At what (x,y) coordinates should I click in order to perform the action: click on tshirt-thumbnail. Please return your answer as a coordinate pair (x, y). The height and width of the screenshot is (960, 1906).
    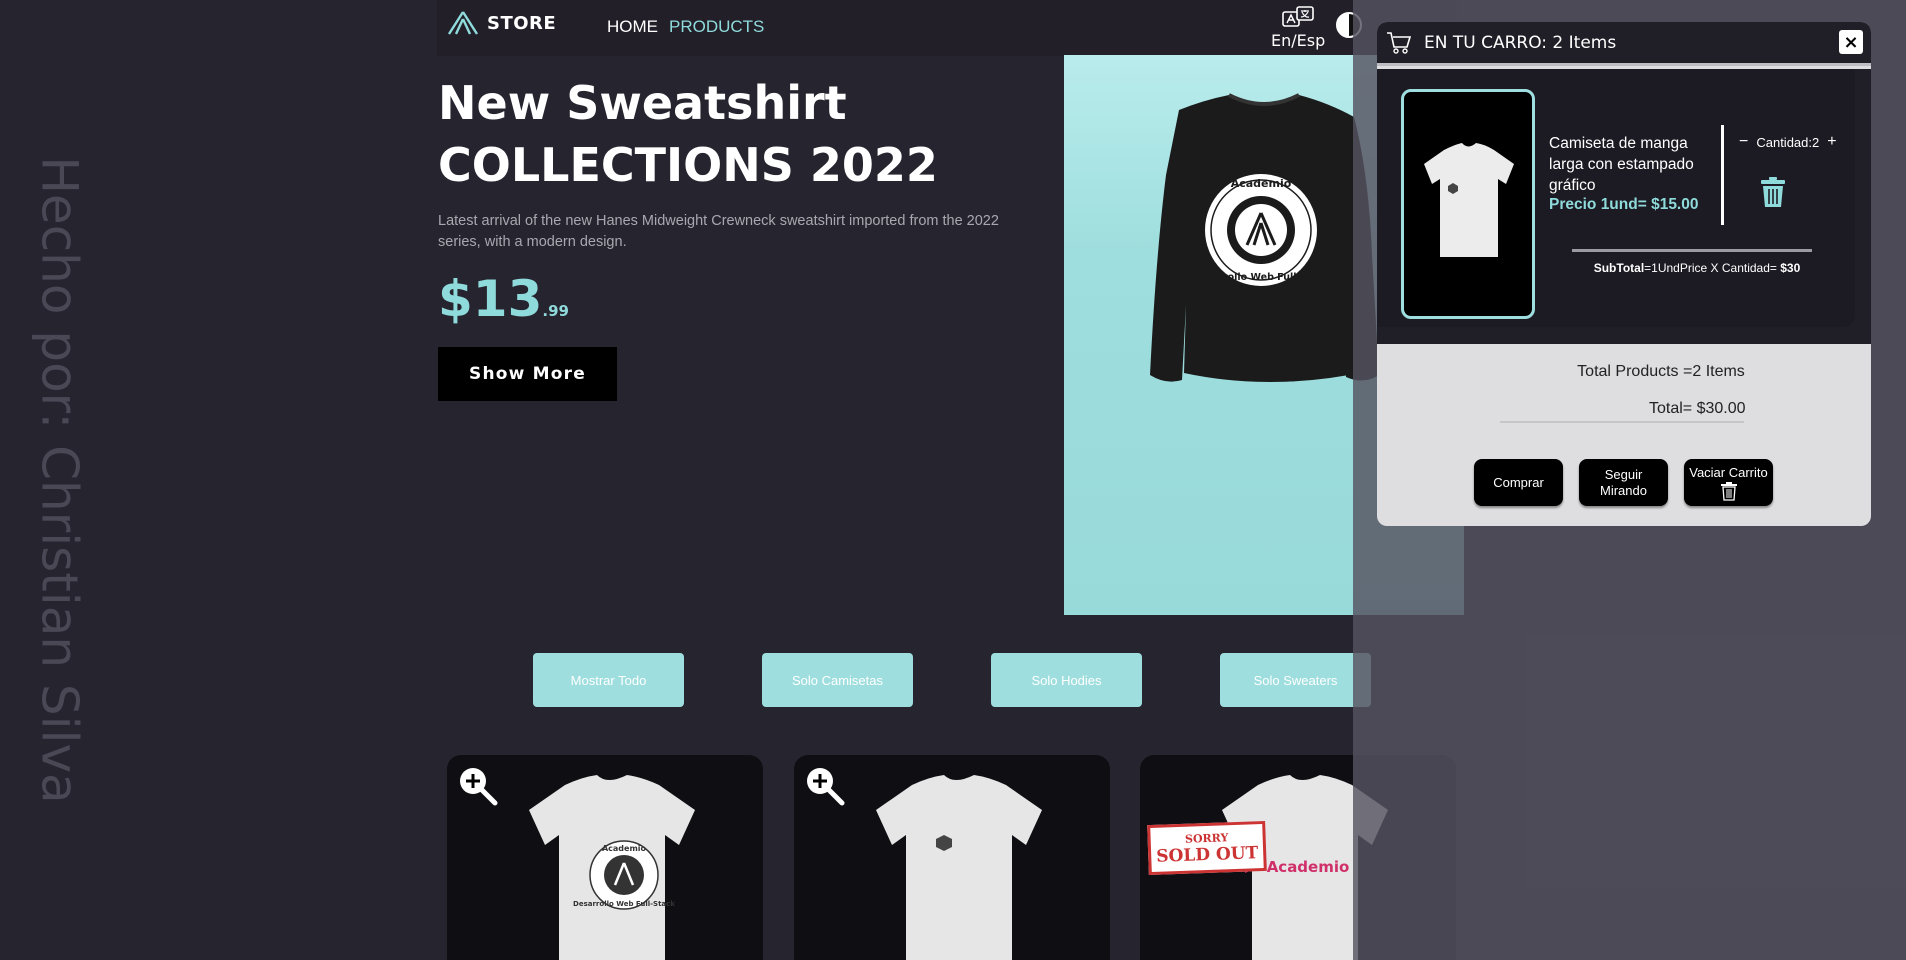
    Looking at the image, I should click on (1469, 200).